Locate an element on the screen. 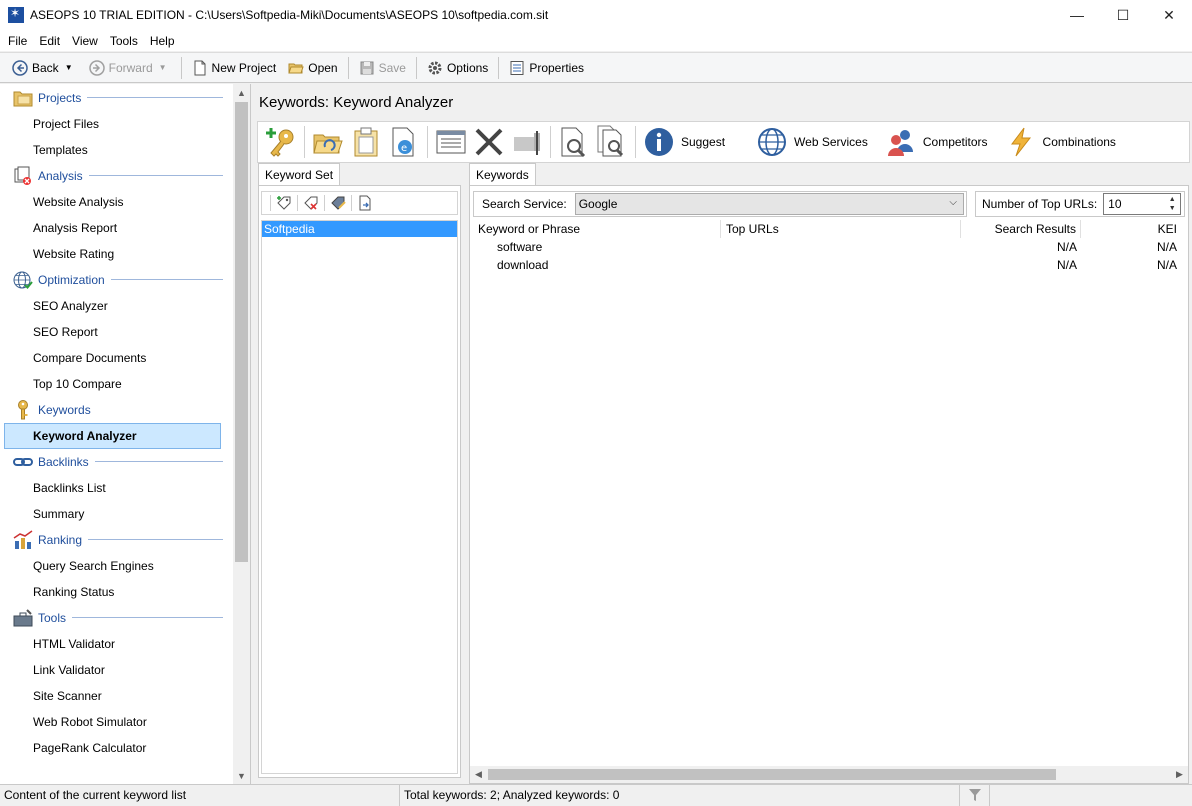 Image resolution: width=1192 pixels, height=806 pixels. open-keyword-file-icon is located at coordinates (328, 142).